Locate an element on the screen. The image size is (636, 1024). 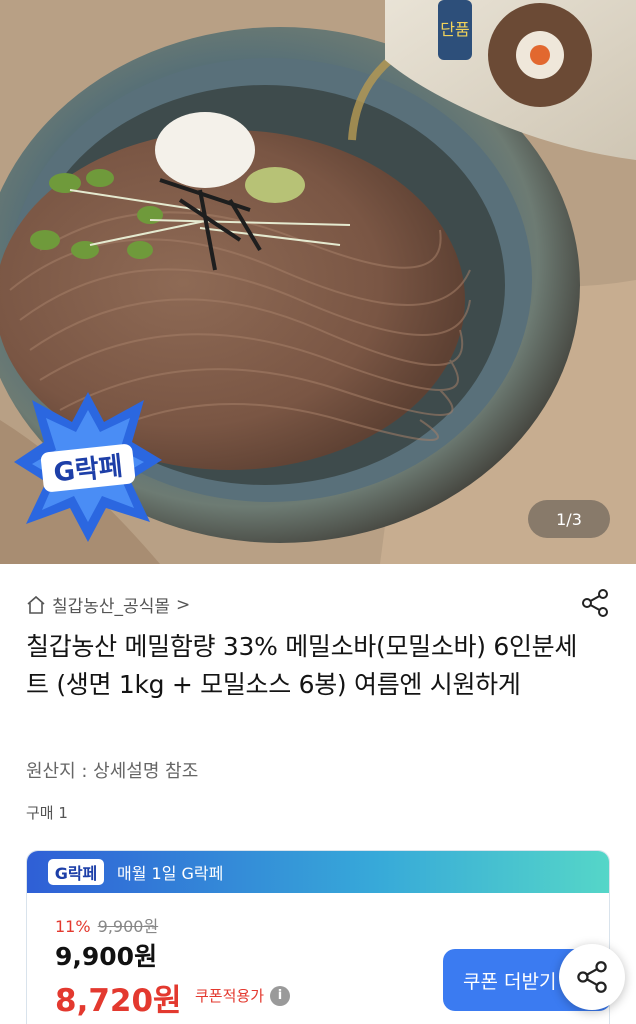
coupon-label-text: 쿠폰적용가 is located at coordinates (230, 996).